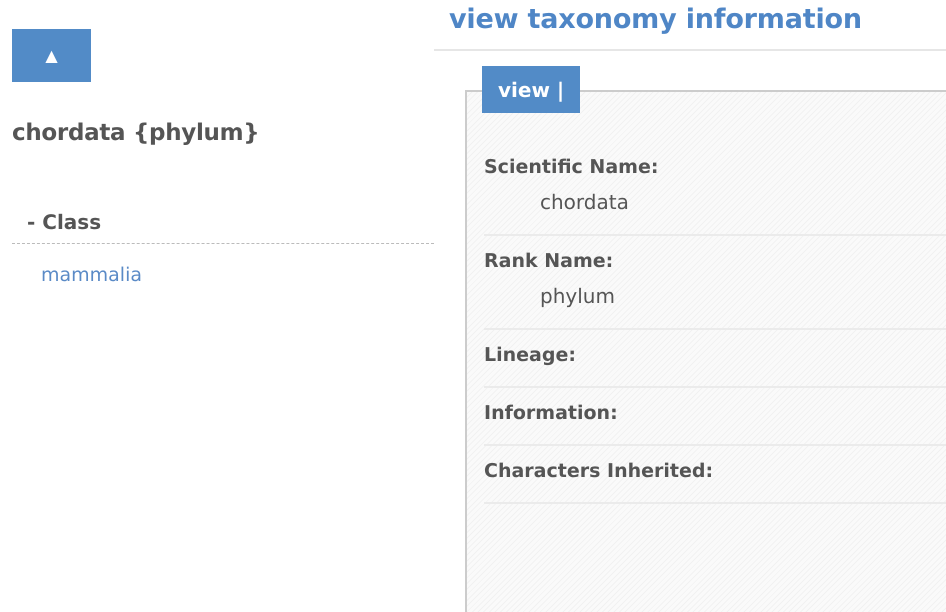  Describe the element at coordinates (585, 202) in the screenshot. I see `field-value: chordata` at that location.